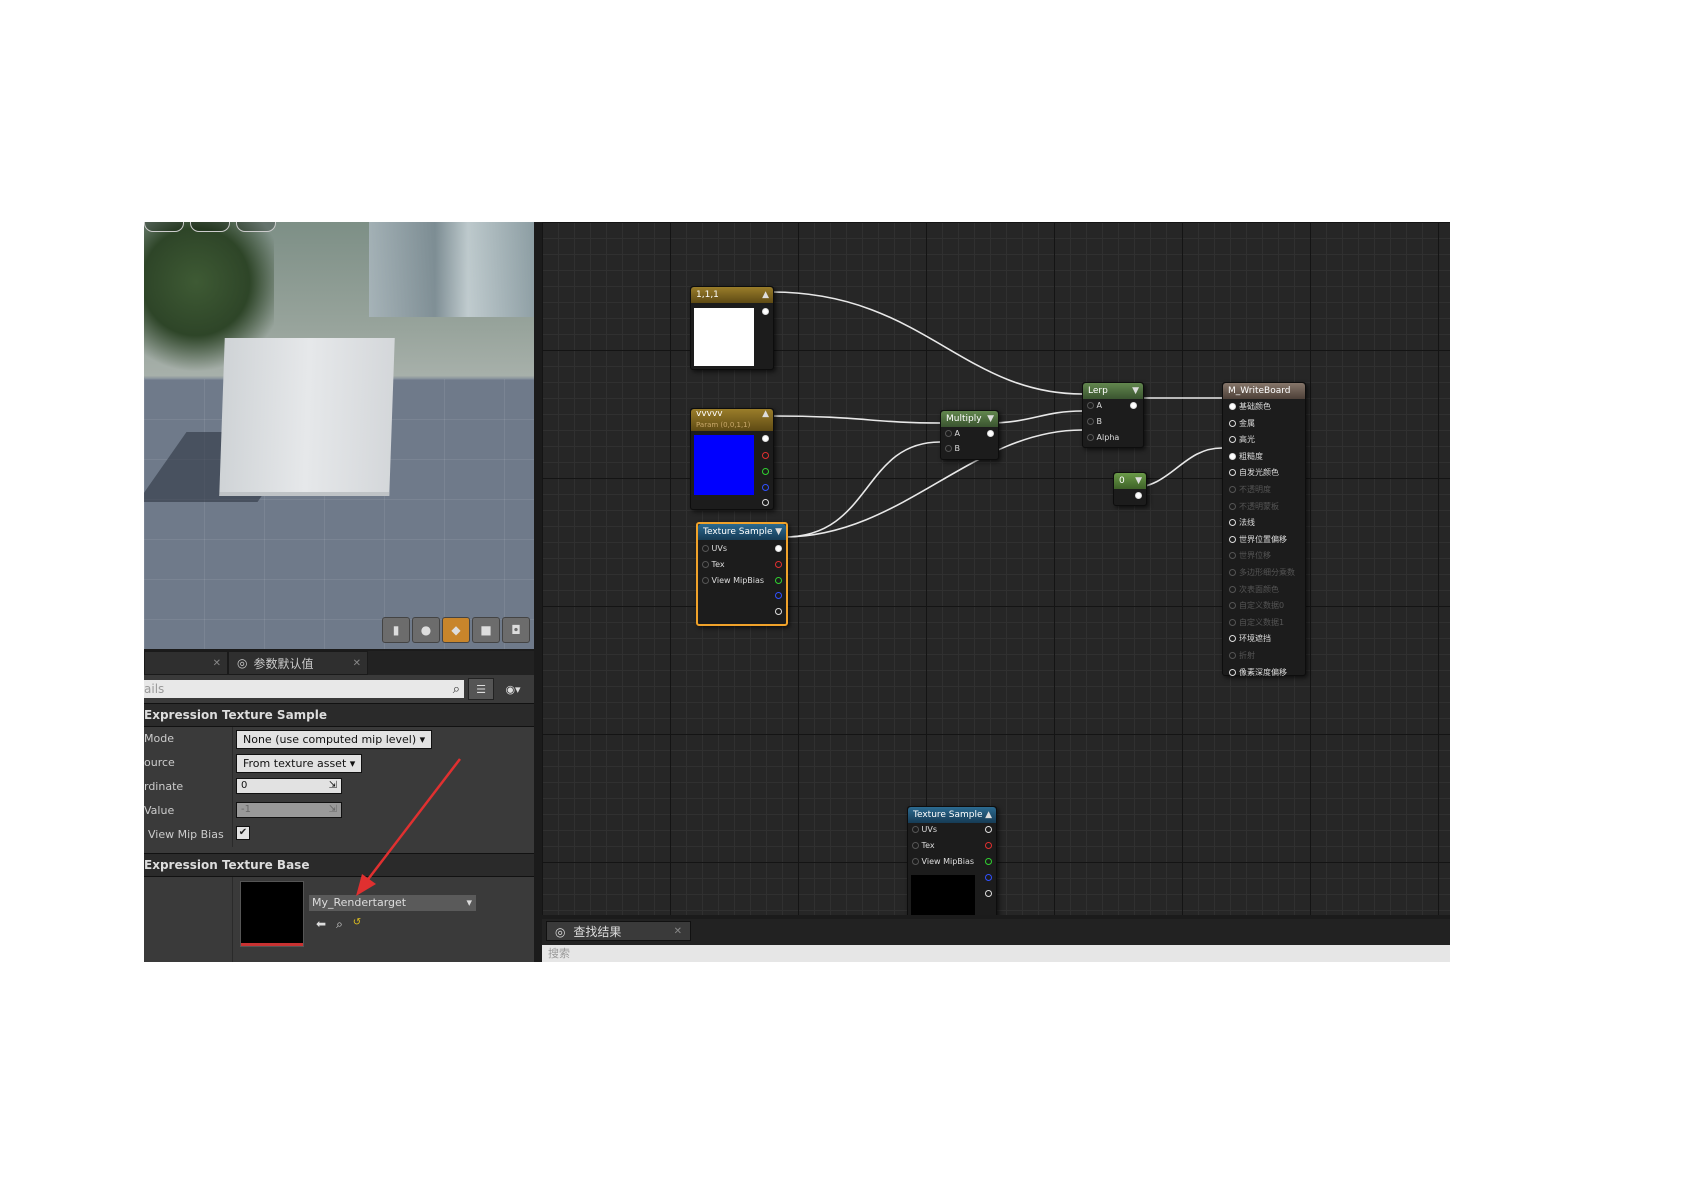 The image size is (1685, 1192). What do you see at coordinates (732, 420) in the screenshot?
I see `node-header: vvvvv Param (0,0,1,1) ▲` at bounding box center [732, 420].